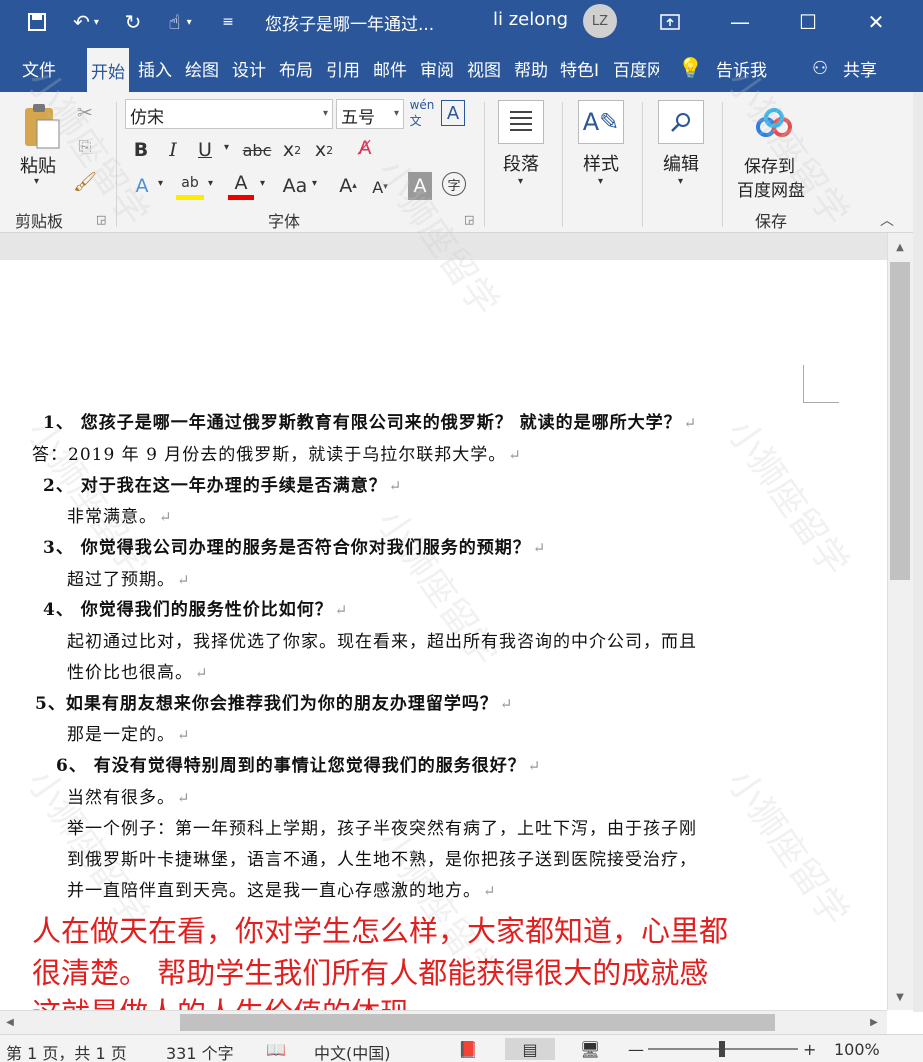 The image size is (923, 1062). What do you see at coordinates (257, 150) in the screenshot?
I see `strikethrough-icon: abc` at bounding box center [257, 150].